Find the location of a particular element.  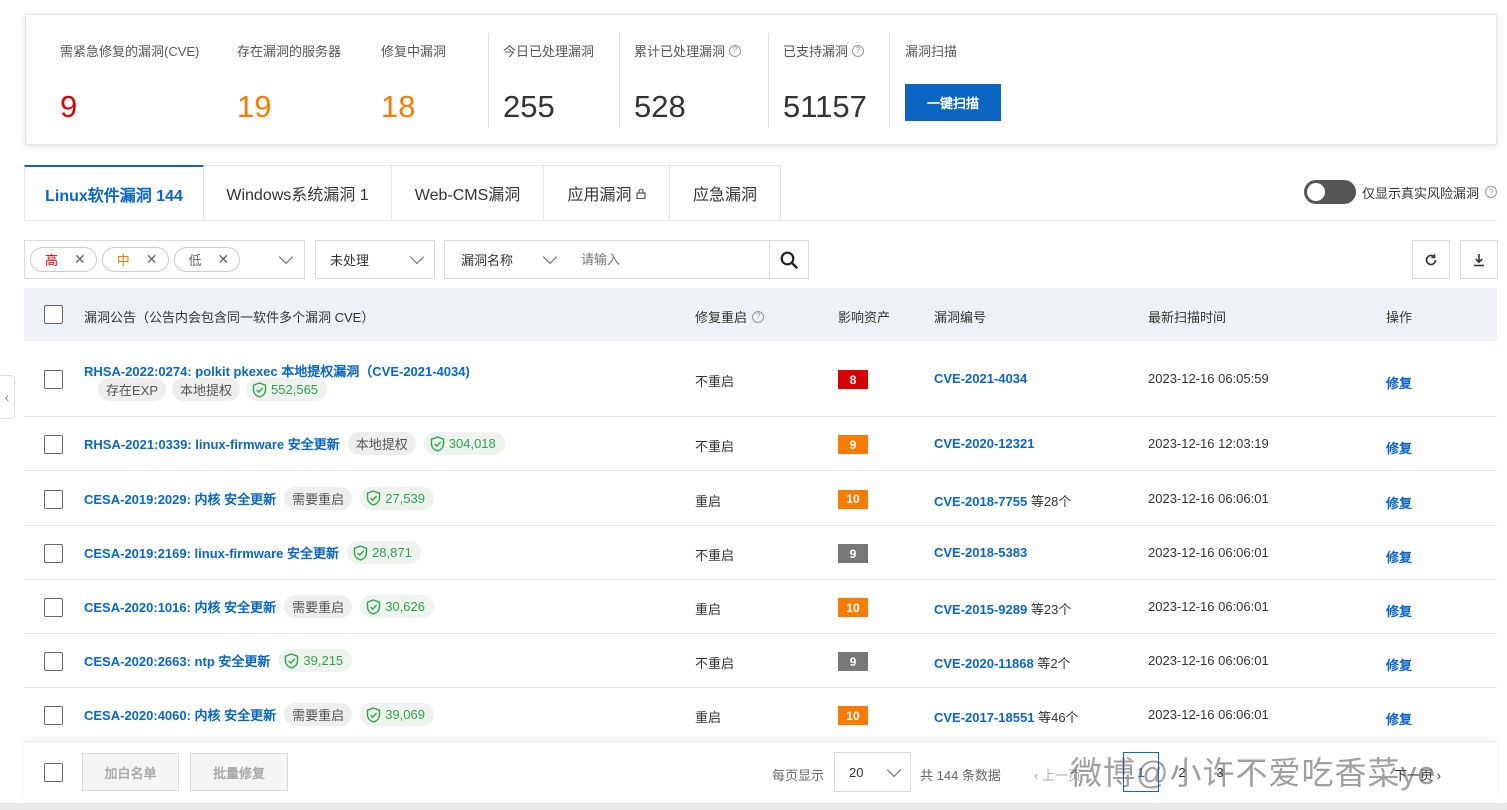

real-risk-toggle is located at coordinates (1329, 192).